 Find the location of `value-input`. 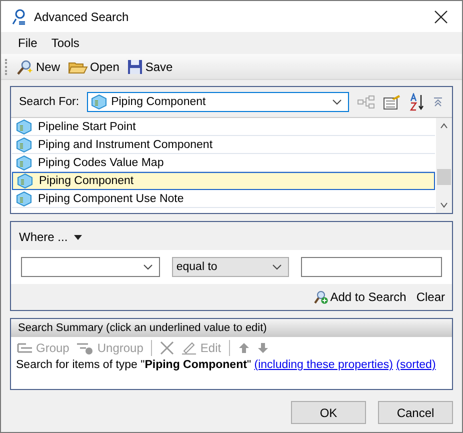

value-input is located at coordinates (371, 267).